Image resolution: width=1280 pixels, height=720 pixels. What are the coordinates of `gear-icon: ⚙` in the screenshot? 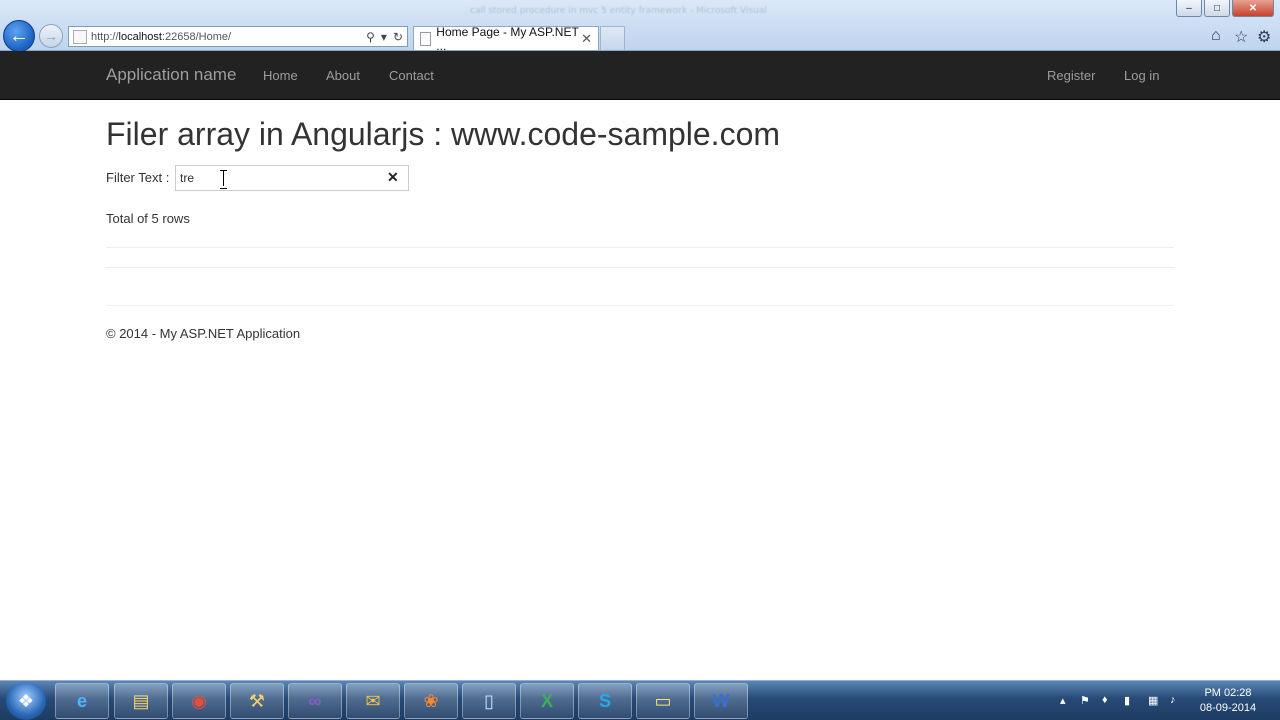 It's located at (1264, 37).